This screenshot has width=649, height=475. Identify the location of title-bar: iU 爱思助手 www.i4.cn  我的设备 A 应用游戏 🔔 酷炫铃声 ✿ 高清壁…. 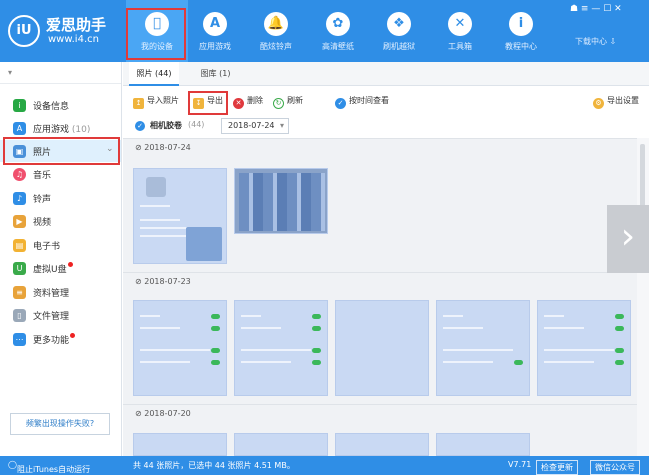
(324, 31).